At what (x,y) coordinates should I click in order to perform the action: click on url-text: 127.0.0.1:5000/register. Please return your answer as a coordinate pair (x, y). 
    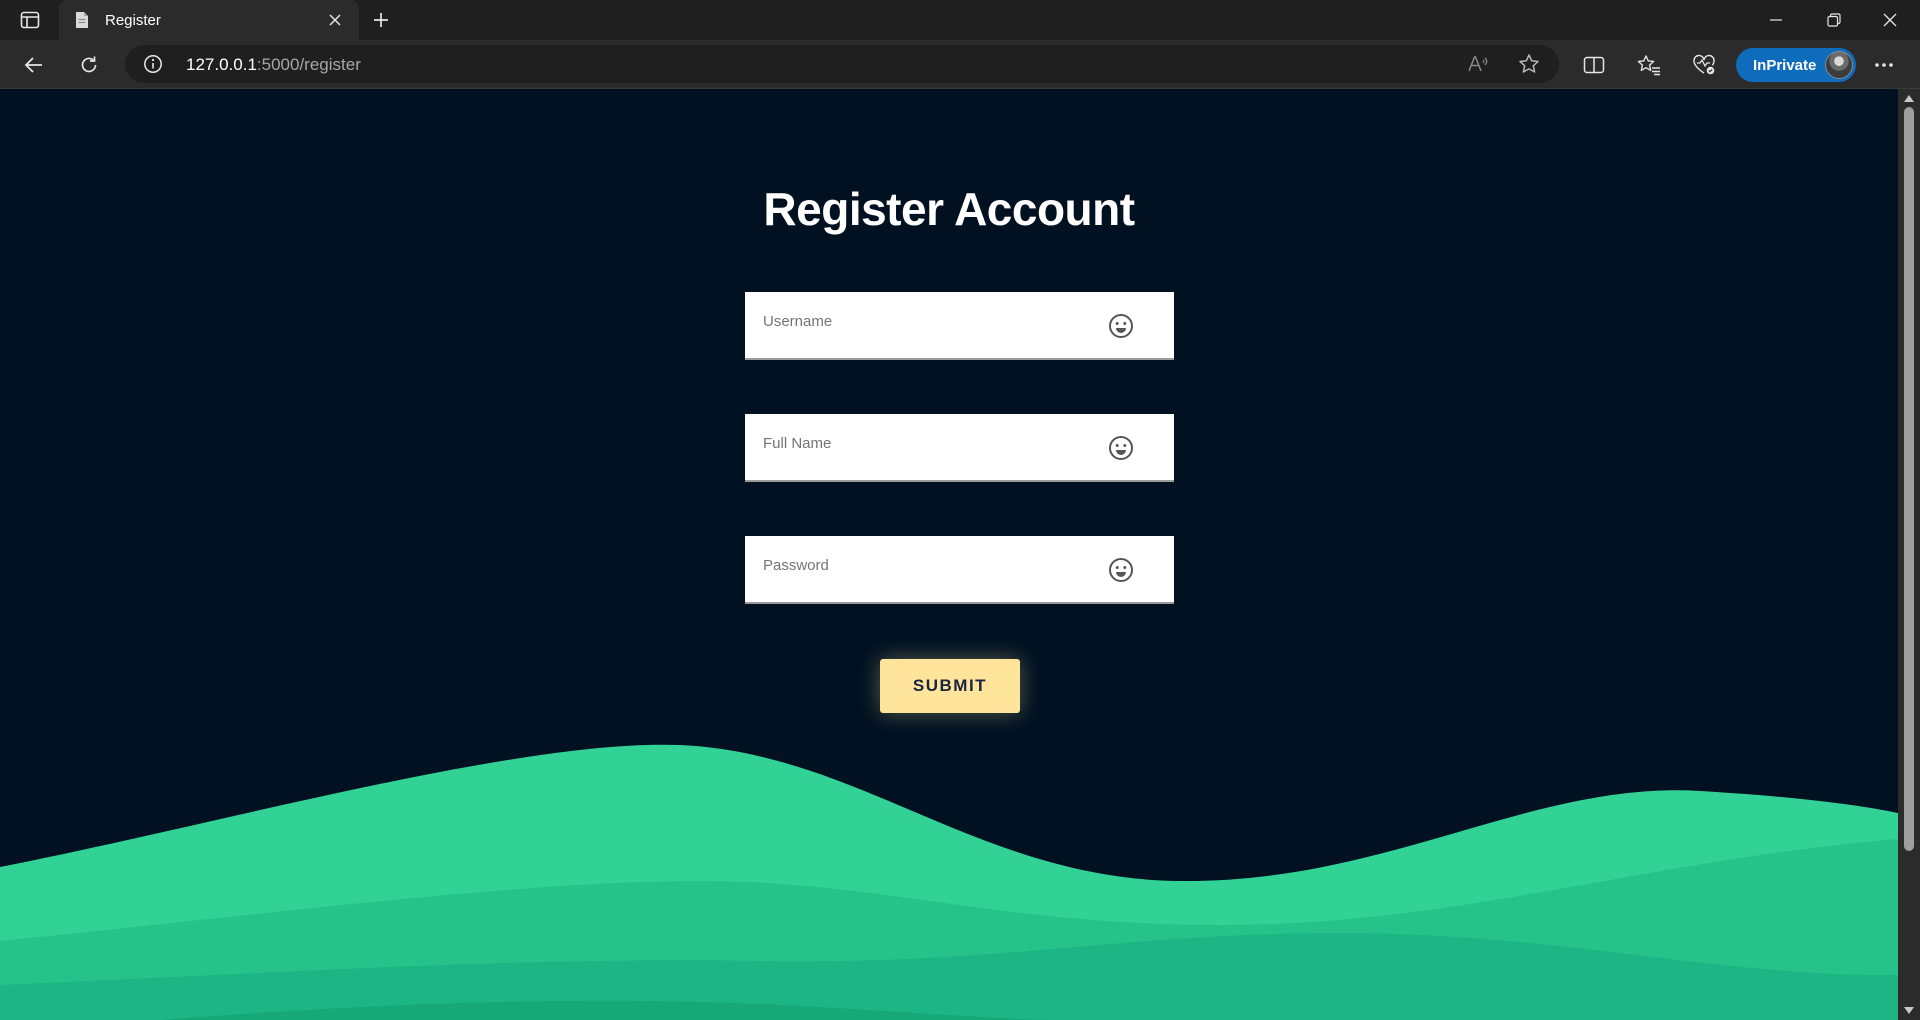
    Looking at the image, I should click on (273, 65).